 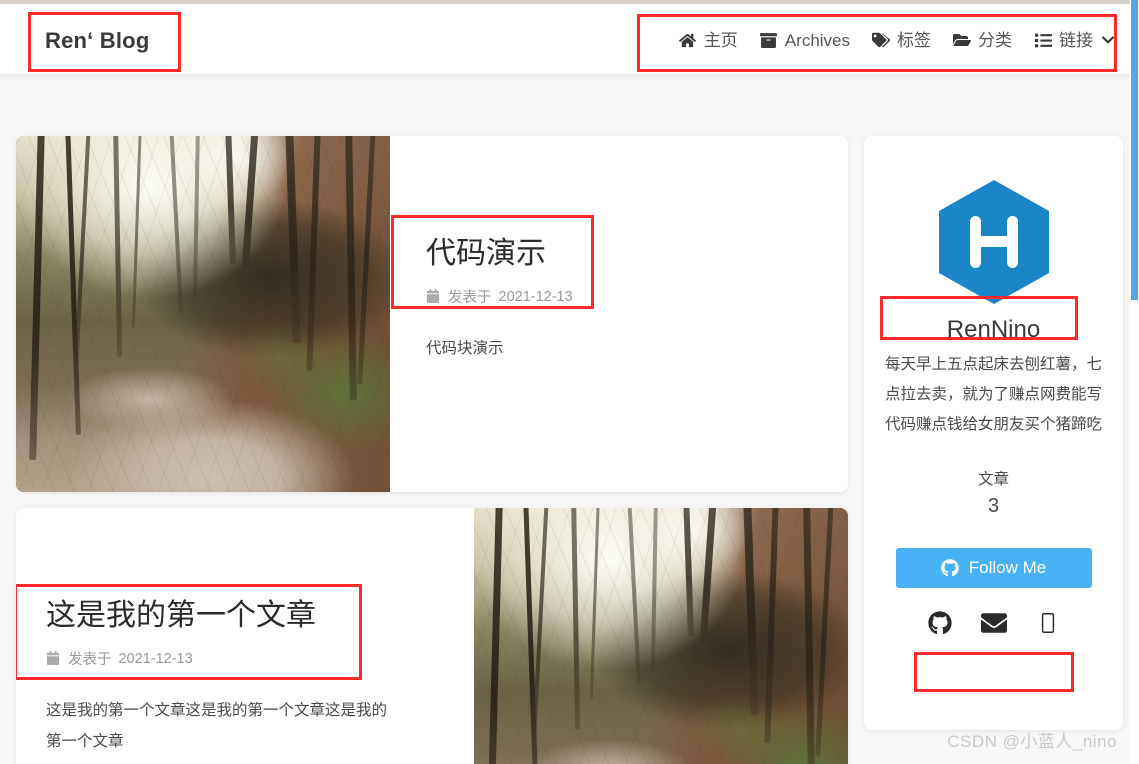 I want to click on archive-icon, so click(x=769, y=40).